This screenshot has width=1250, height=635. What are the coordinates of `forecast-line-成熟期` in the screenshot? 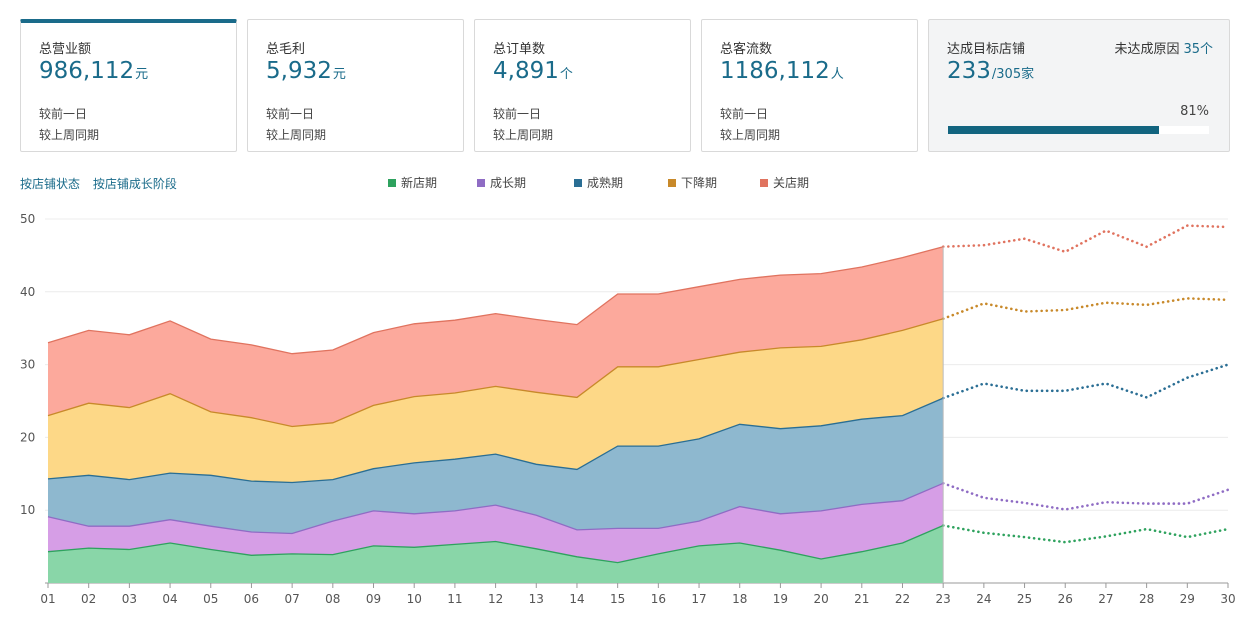 It's located at (1085, 381).